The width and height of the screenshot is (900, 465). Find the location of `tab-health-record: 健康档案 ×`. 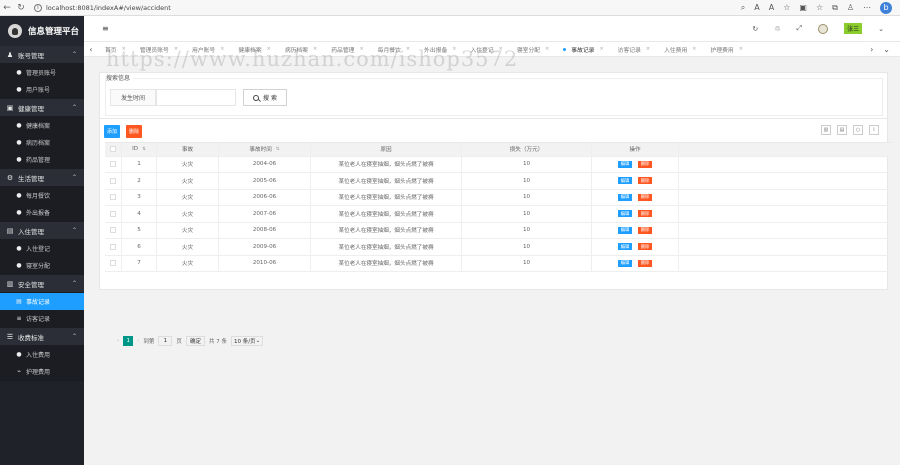

tab-health-record: 健康档案 × is located at coordinates (254, 49).